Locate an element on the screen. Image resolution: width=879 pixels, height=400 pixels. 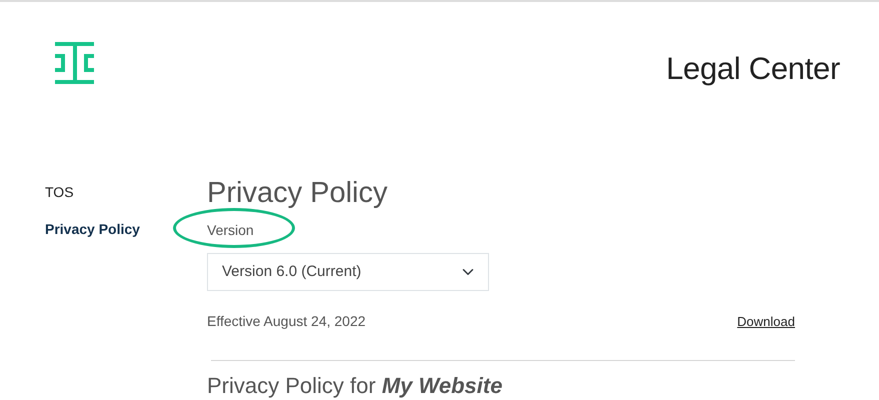
site-title: Legal Center is located at coordinates (753, 69).